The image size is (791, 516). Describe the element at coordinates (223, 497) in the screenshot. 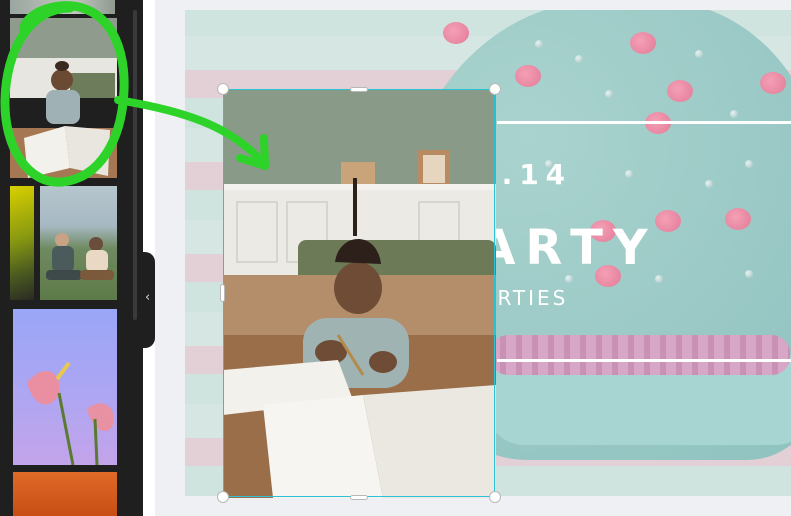

I see `resize-handle-bottom-left` at that location.